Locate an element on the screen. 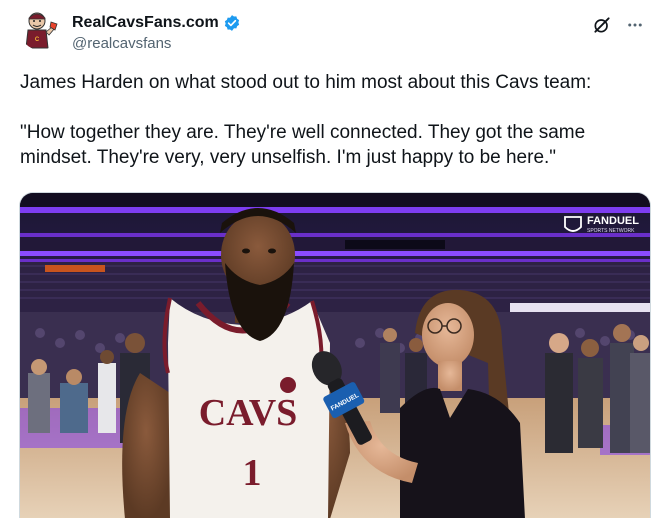  broadcaster-sub-text: SPORTS NETWORK is located at coordinates (611, 231).